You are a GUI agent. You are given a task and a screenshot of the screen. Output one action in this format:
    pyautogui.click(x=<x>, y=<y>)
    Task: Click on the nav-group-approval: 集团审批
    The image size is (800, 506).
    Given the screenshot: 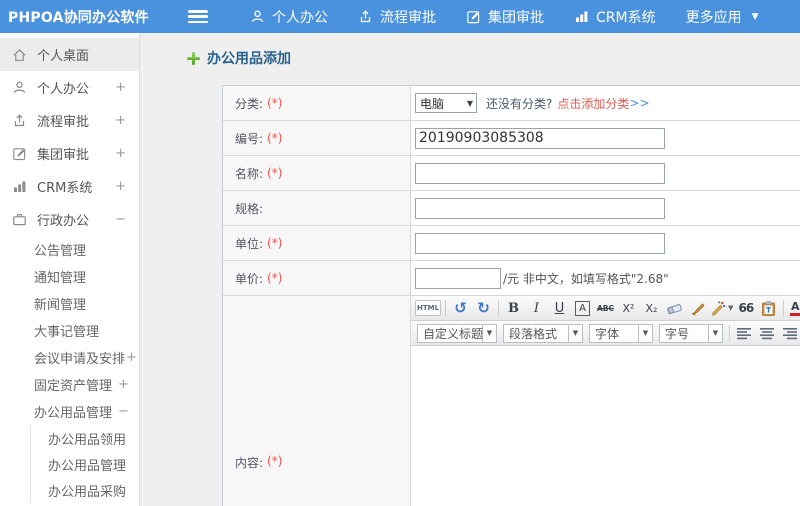 What is the action you would take?
    pyautogui.click(x=505, y=17)
    